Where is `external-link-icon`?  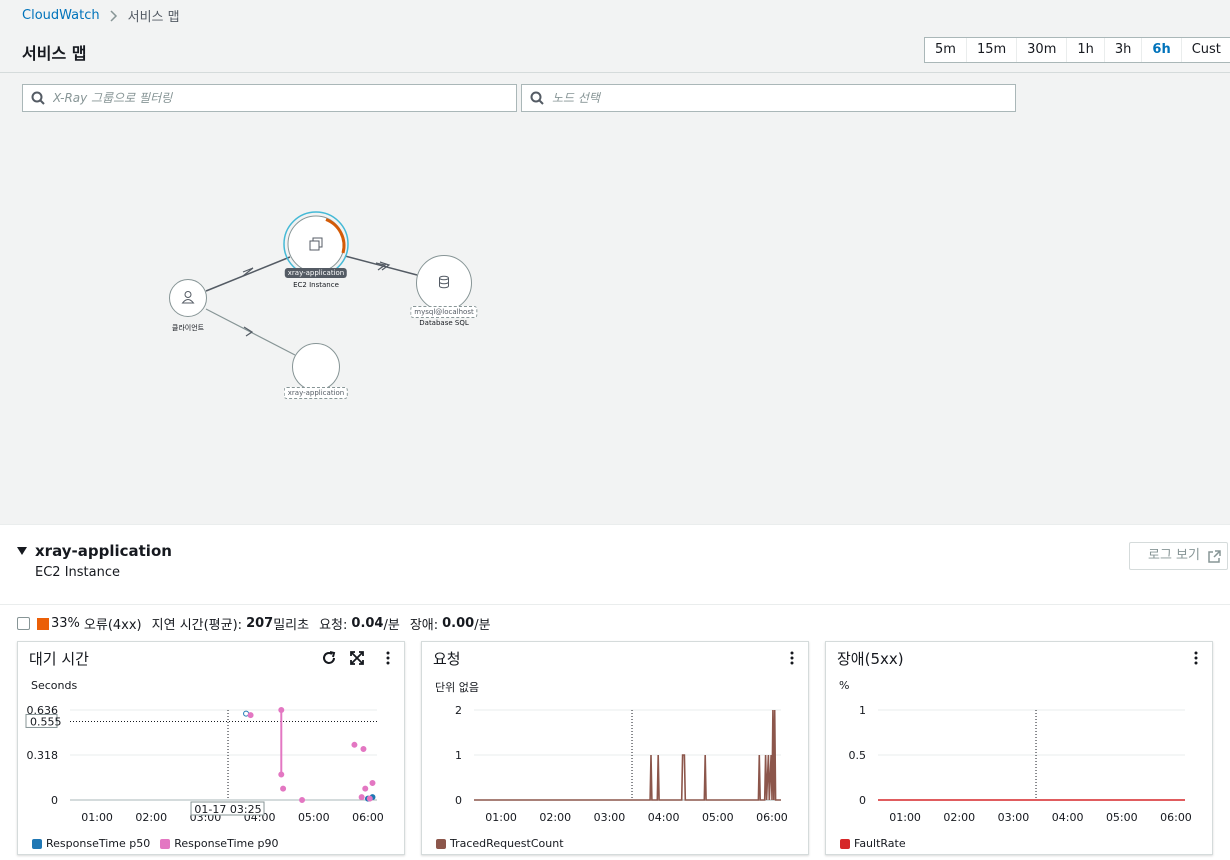
external-link-icon is located at coordinates (1214, 556).